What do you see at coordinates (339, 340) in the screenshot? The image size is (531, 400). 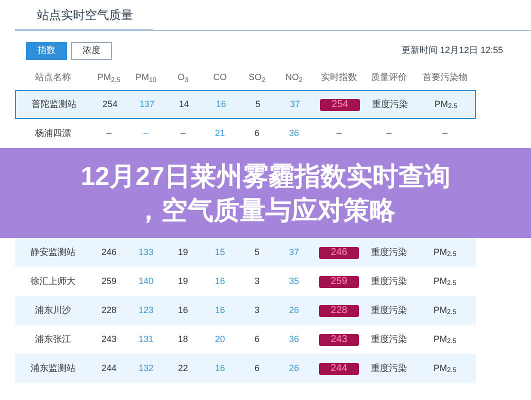 I see `index-badge: 243` at bounding box center [339, 340].